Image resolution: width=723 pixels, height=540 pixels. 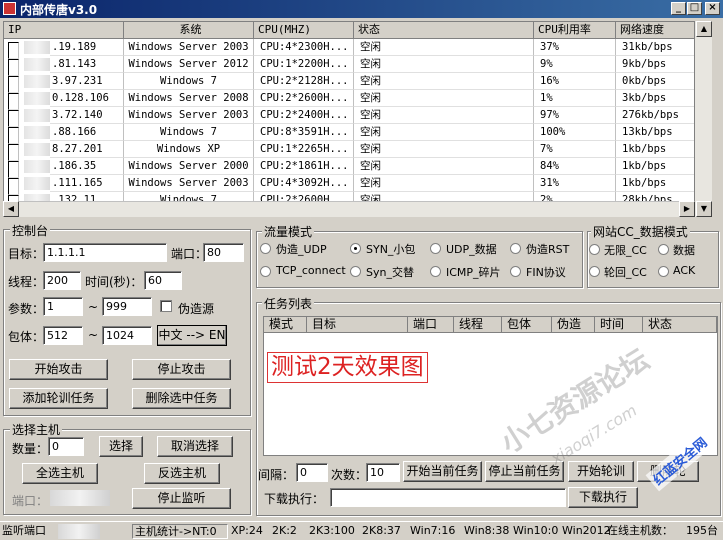 I want to click on packet-to-input: 1024, so click(x=127, y=335).